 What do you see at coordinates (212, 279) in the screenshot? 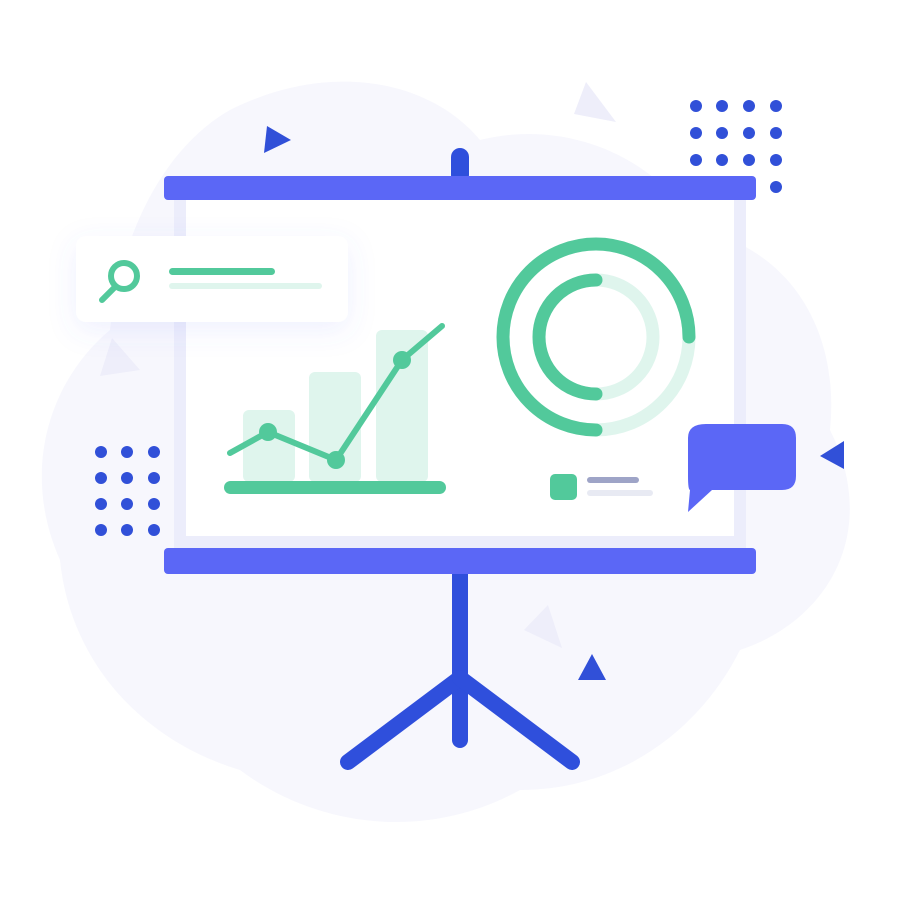
I see `search-card` at bounding box center [212, 279].